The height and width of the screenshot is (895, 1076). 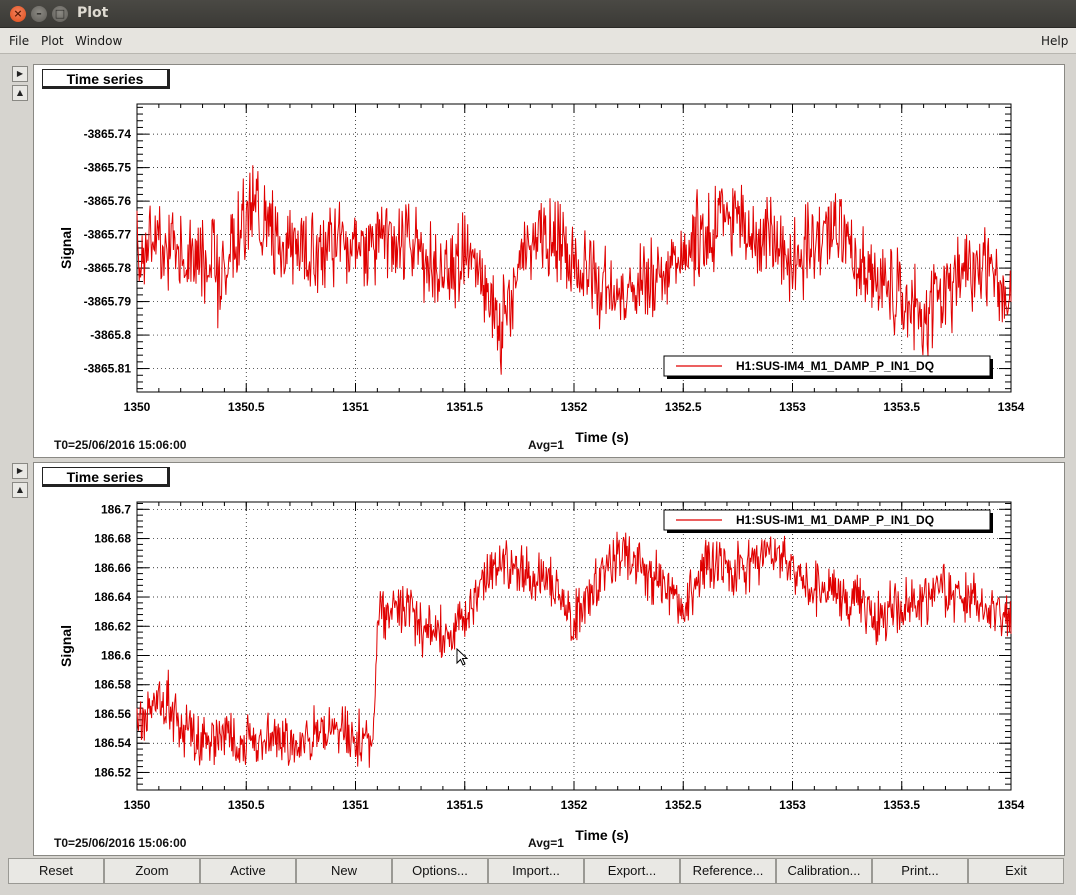 I want to click on window-titlebar: × – □ Plot, so click(x=538, y=14).